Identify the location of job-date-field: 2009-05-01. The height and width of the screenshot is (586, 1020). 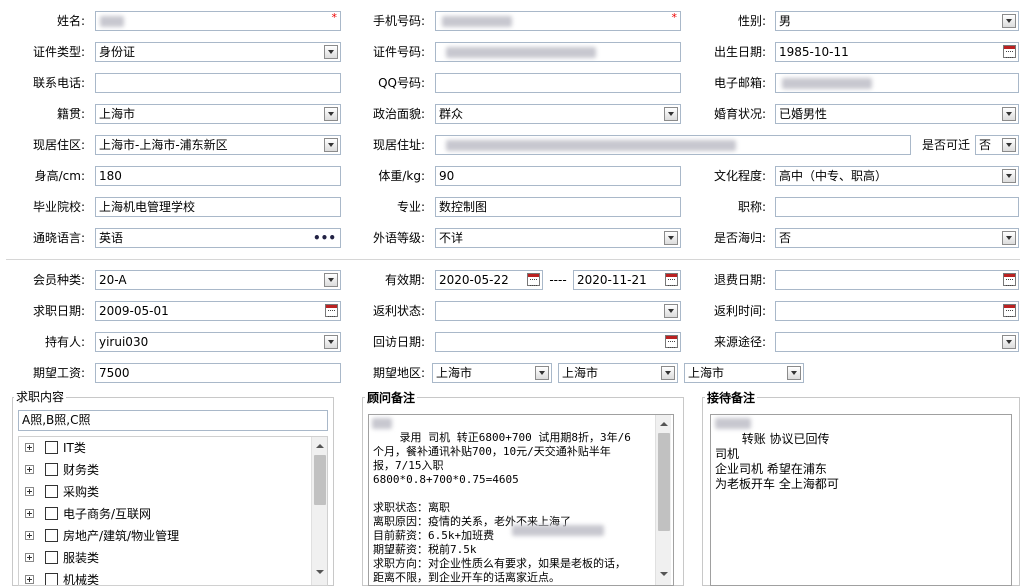
(218, 311).